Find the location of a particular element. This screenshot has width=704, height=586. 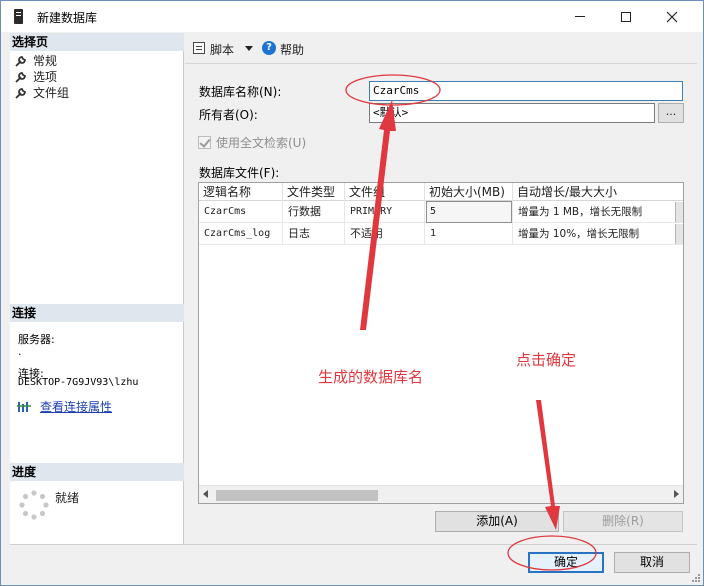

view-connection-properties-link: 查看连接属性 is located at coordinates (64, 406).